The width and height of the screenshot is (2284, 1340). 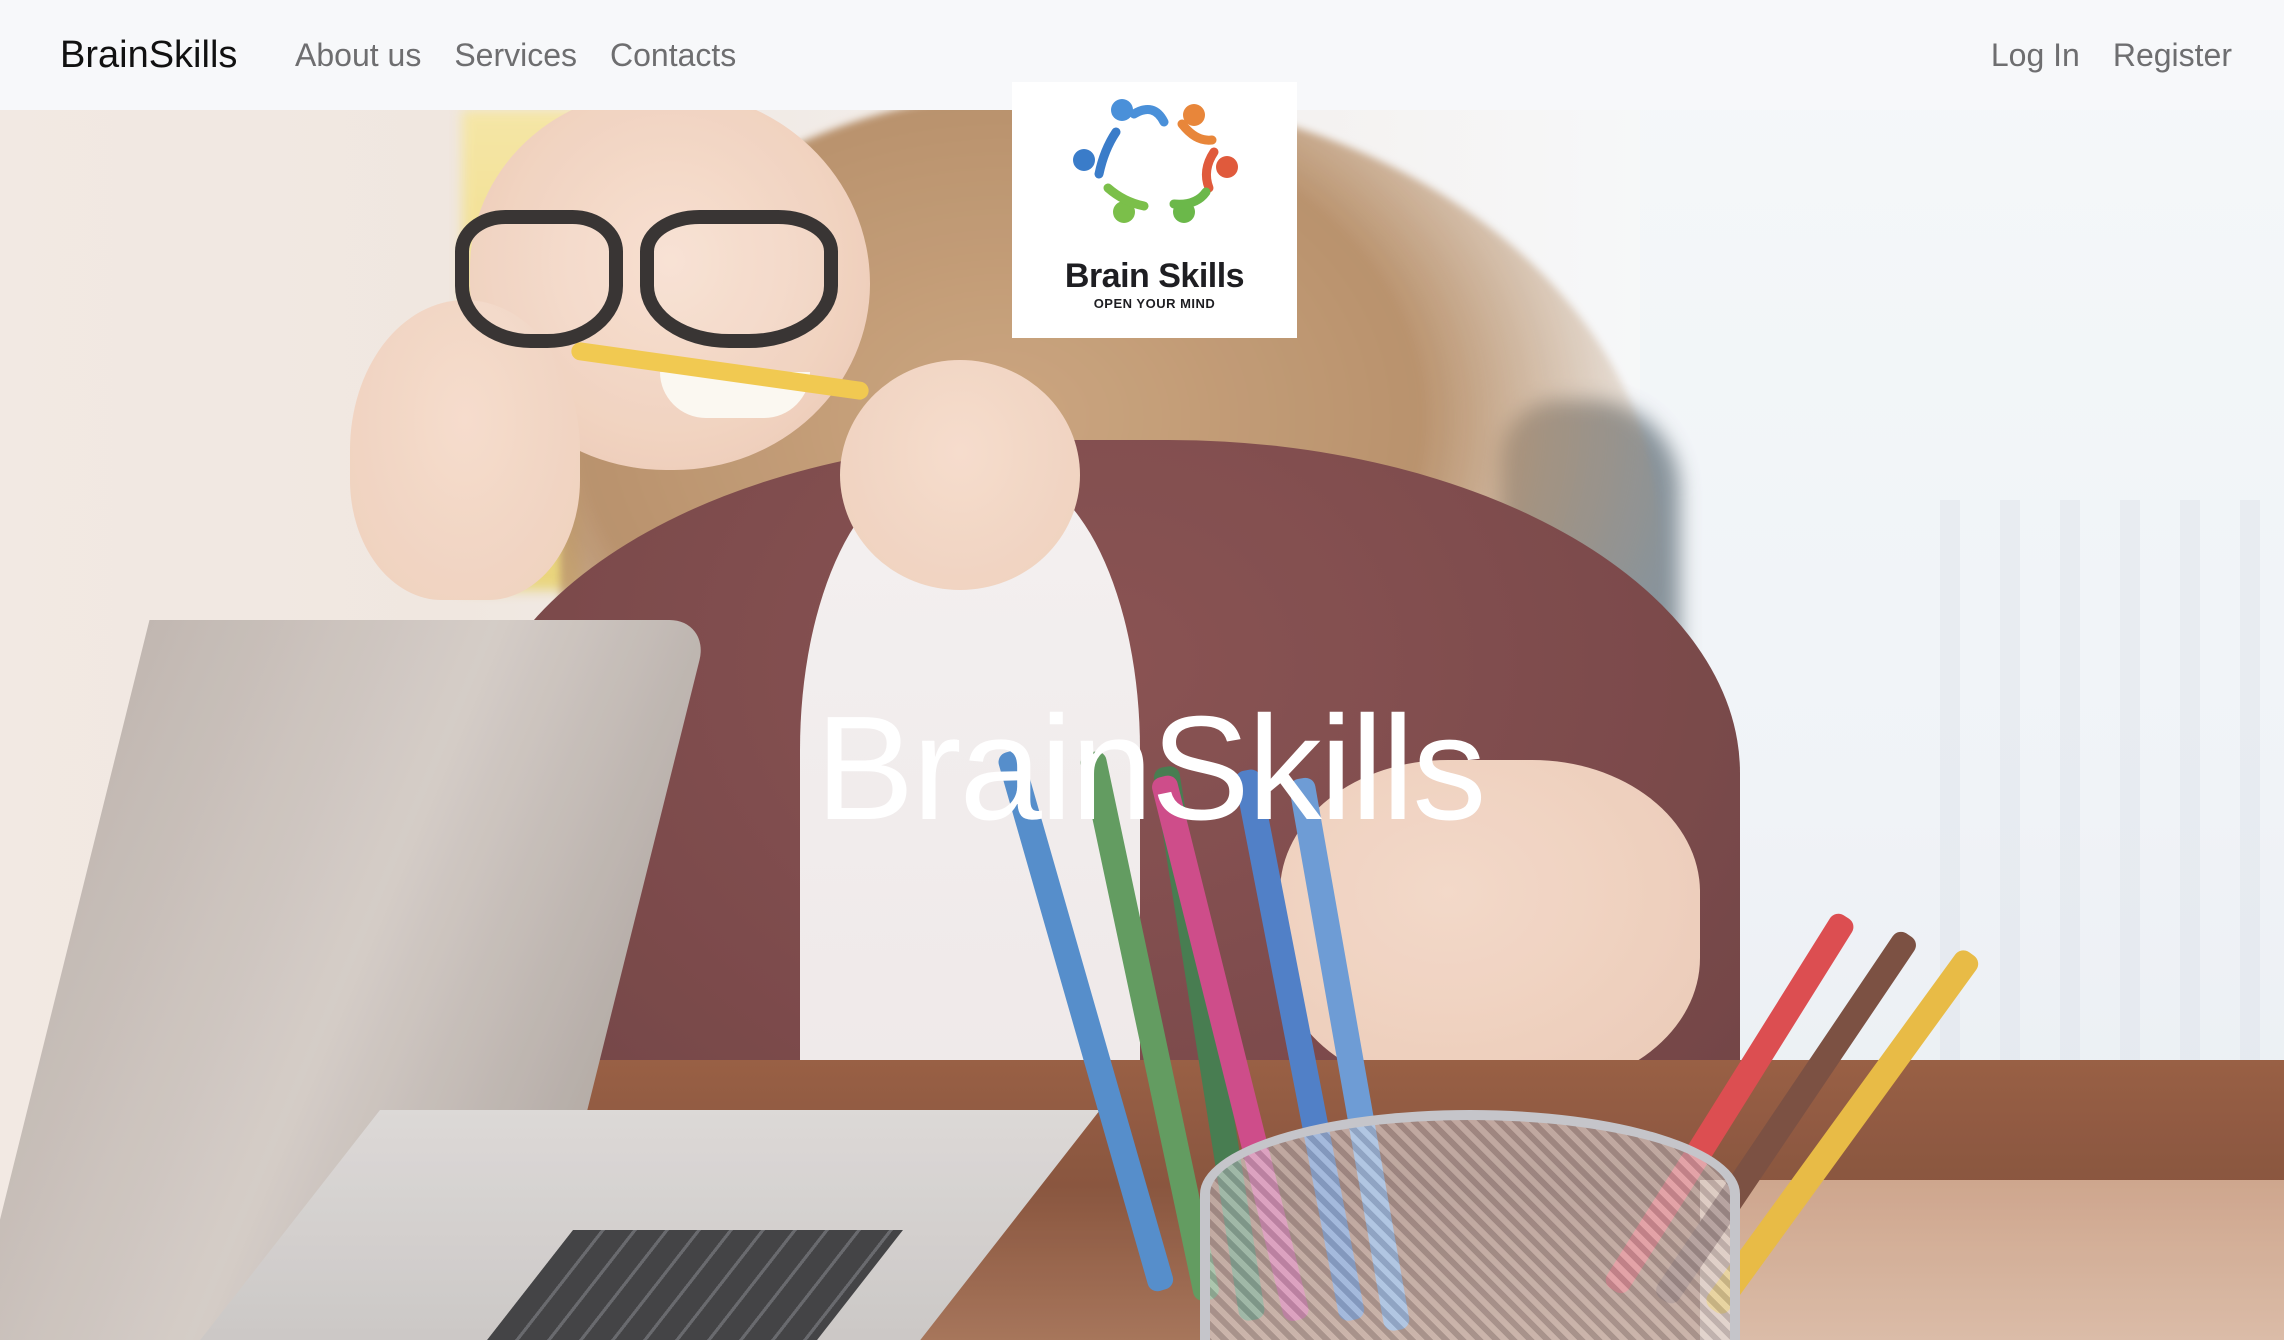 What do you see at coordinates (673, 55) in the screenshot?
I see `nav-link-contacts: Contacts` at bounding box center [673, 55].